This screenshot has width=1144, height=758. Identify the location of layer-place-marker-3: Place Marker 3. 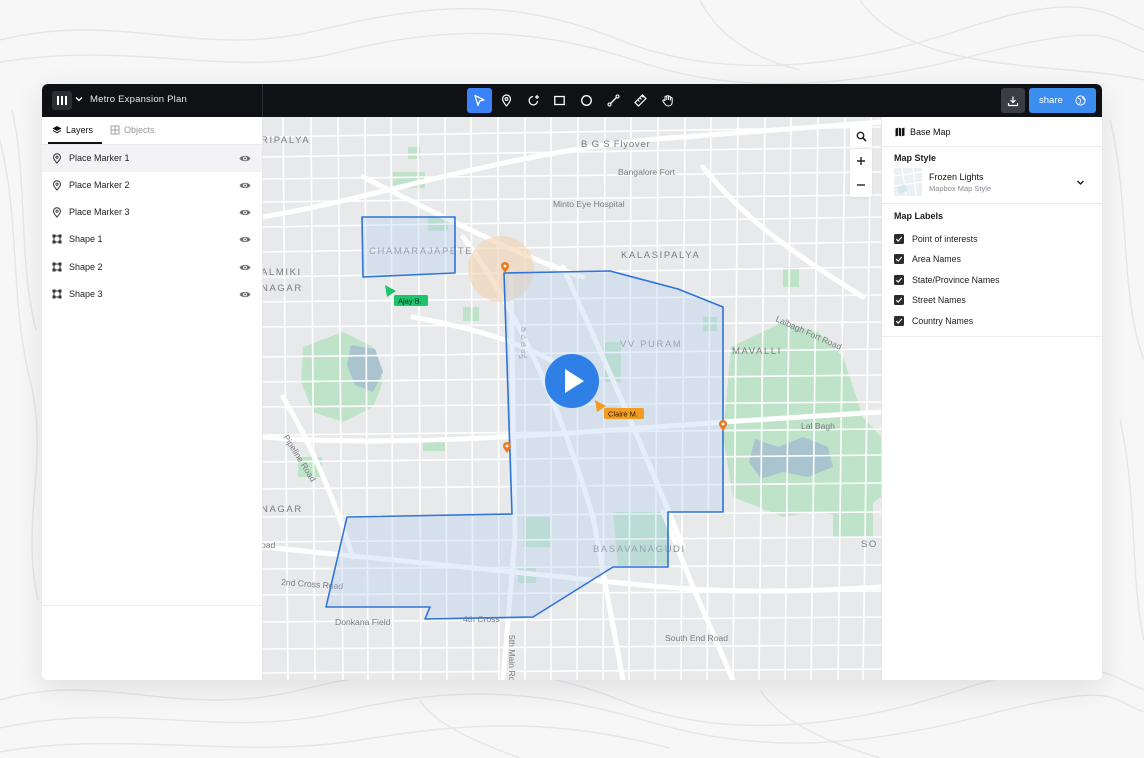
(152, 212).